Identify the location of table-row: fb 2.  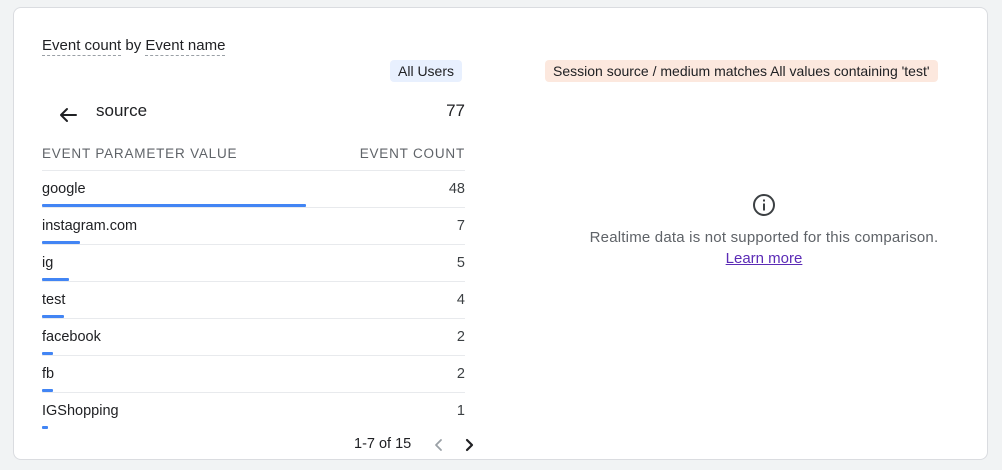
(253, 373).